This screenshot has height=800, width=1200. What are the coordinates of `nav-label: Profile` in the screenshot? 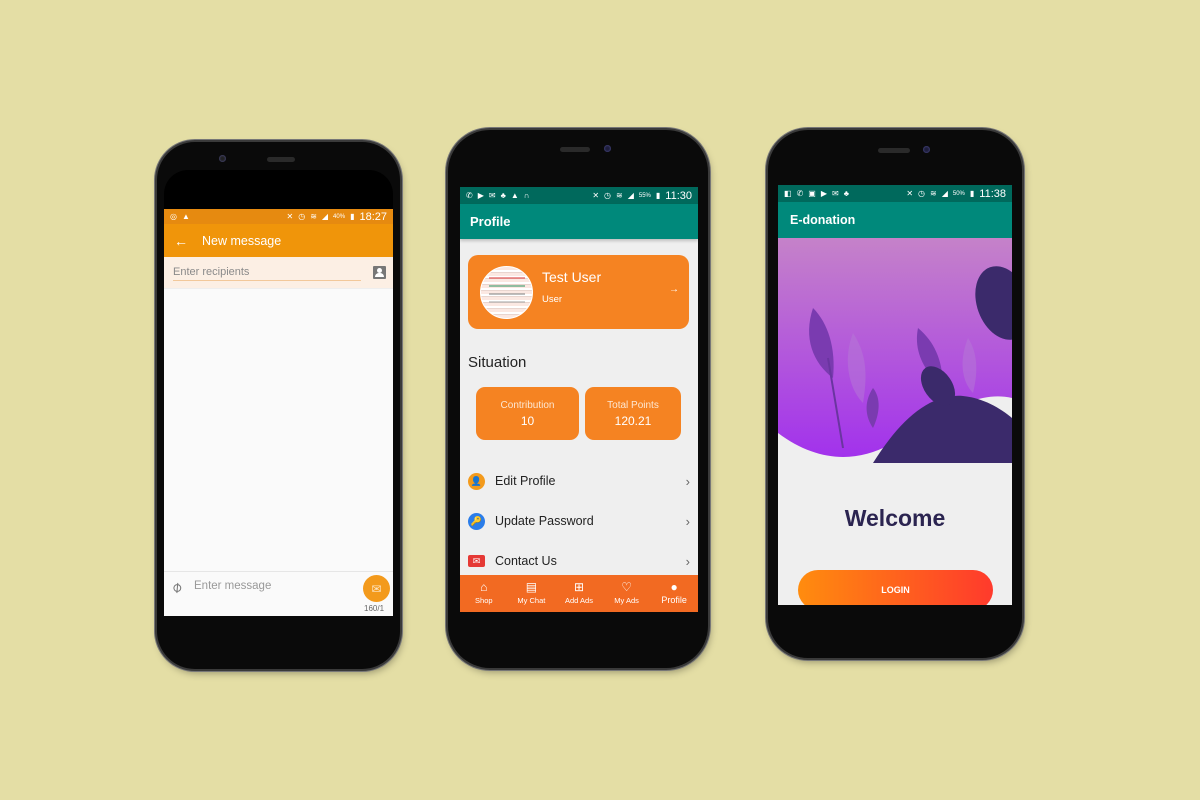 It's located at (674, 600).